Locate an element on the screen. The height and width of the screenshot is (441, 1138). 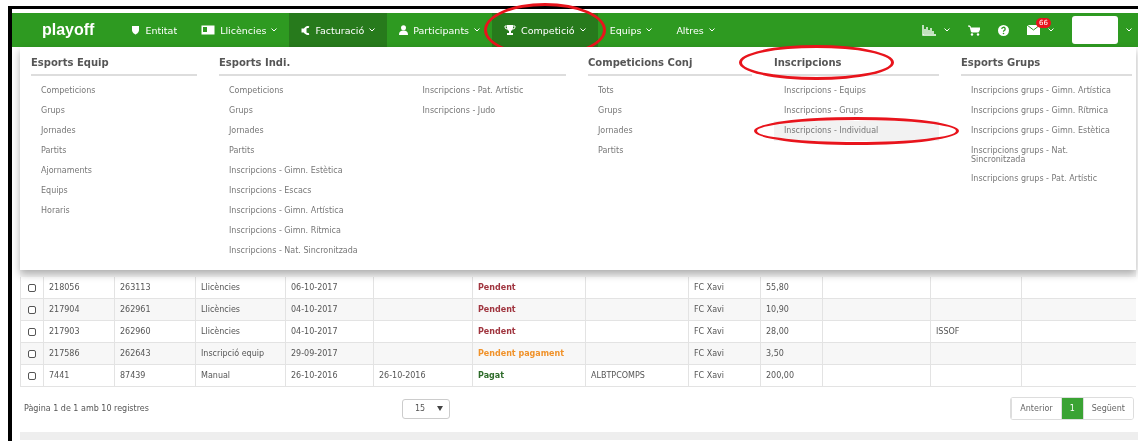
table-cell: Manual is located at coordinates (216, 375).